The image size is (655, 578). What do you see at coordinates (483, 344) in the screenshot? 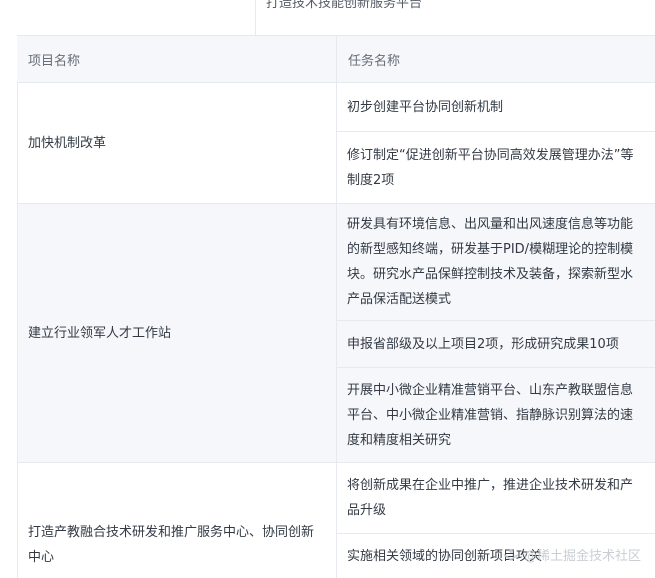
I see `task-name: 申报省部级及以上项目2项，形成研究成果10项` at bounding box center [483, 344].